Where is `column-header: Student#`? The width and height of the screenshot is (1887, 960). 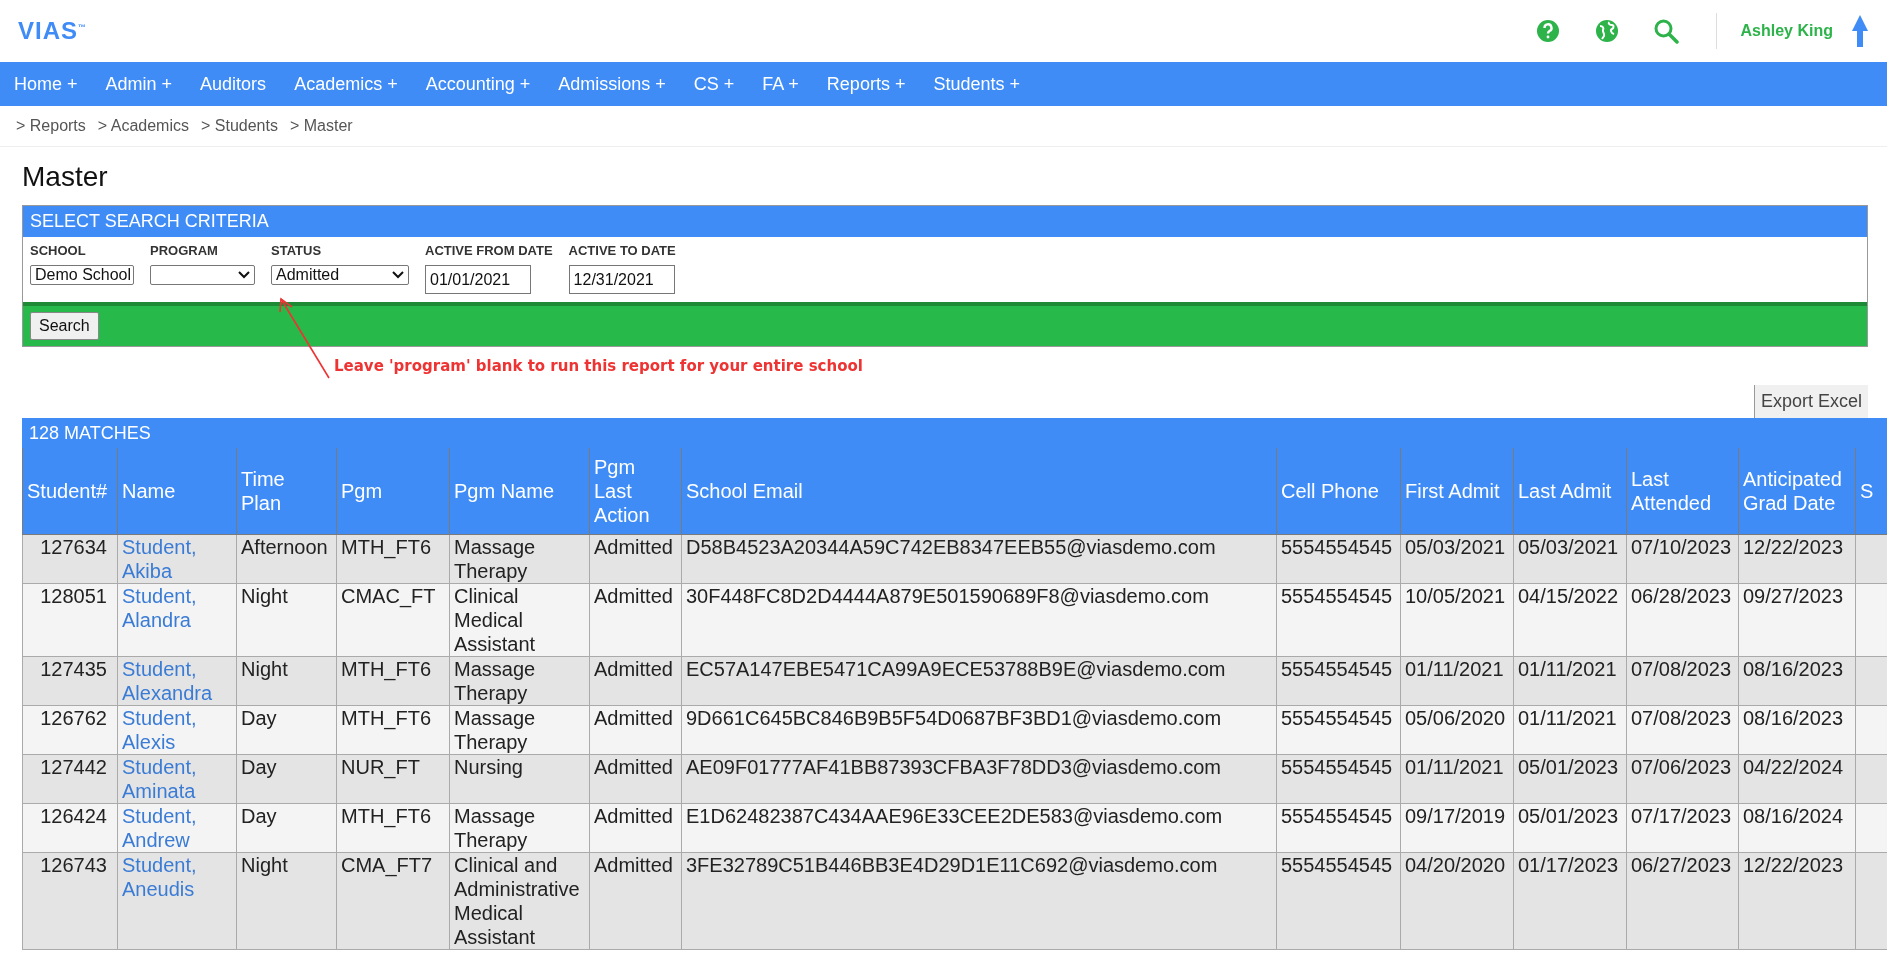 column-header: Student# is located at coordinates (70, 491).